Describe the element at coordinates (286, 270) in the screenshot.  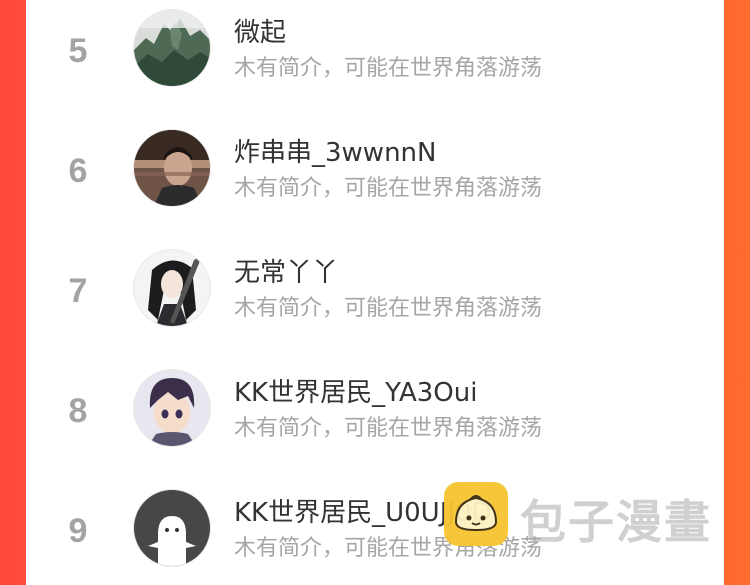
I see `user-name: 无常丫丫` at that location.